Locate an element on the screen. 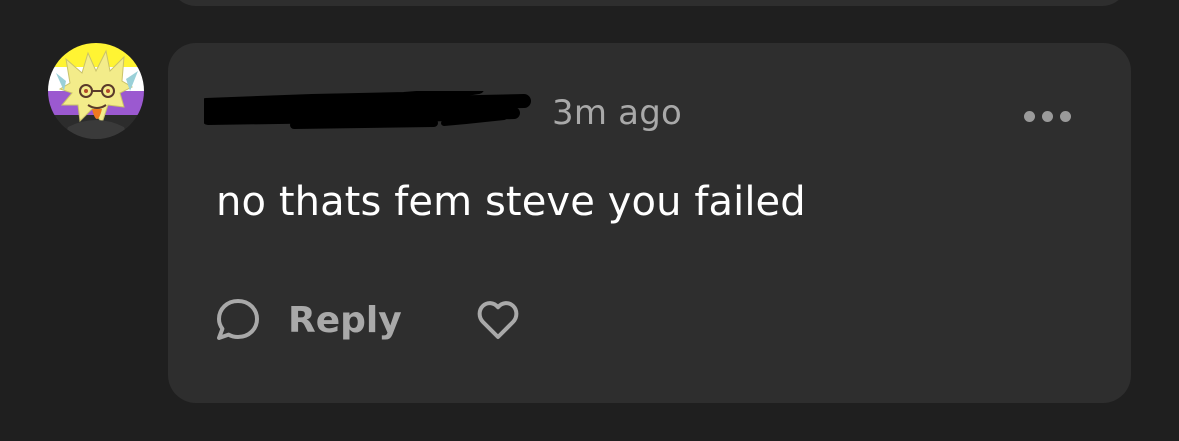 The height and width of the screenshot is (441, 1179). heart-icon is located at coordinates (498, 320).